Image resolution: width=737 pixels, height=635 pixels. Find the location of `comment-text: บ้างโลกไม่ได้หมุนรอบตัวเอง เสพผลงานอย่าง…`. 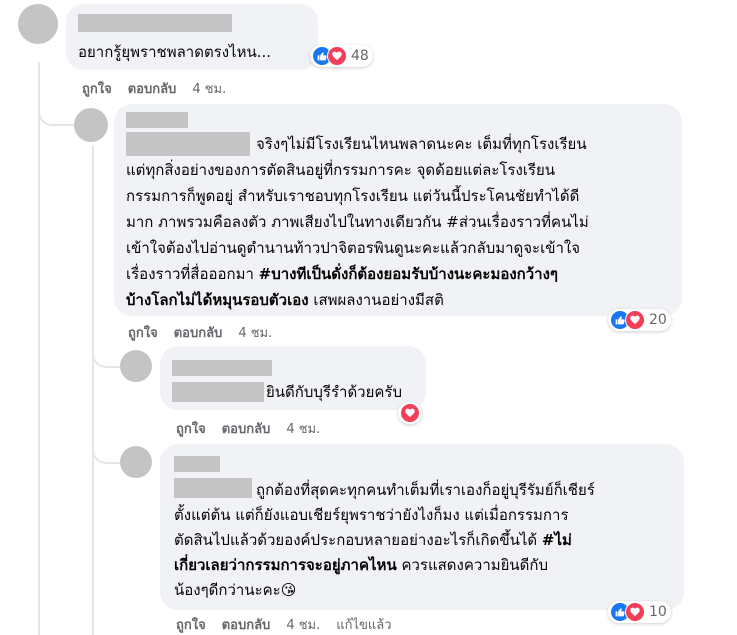

comment-text: บ้างโลกไม่ได้หมุนรอบตัวเอง เสพผลงานอย่าง… is located at coordinates (285, 300).